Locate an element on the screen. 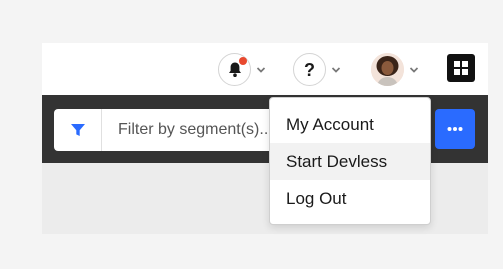 Image resolution: width=503 pixels, height=269 pixels. menu-item-log-out: Log Out is located at coordinates (350, 198).